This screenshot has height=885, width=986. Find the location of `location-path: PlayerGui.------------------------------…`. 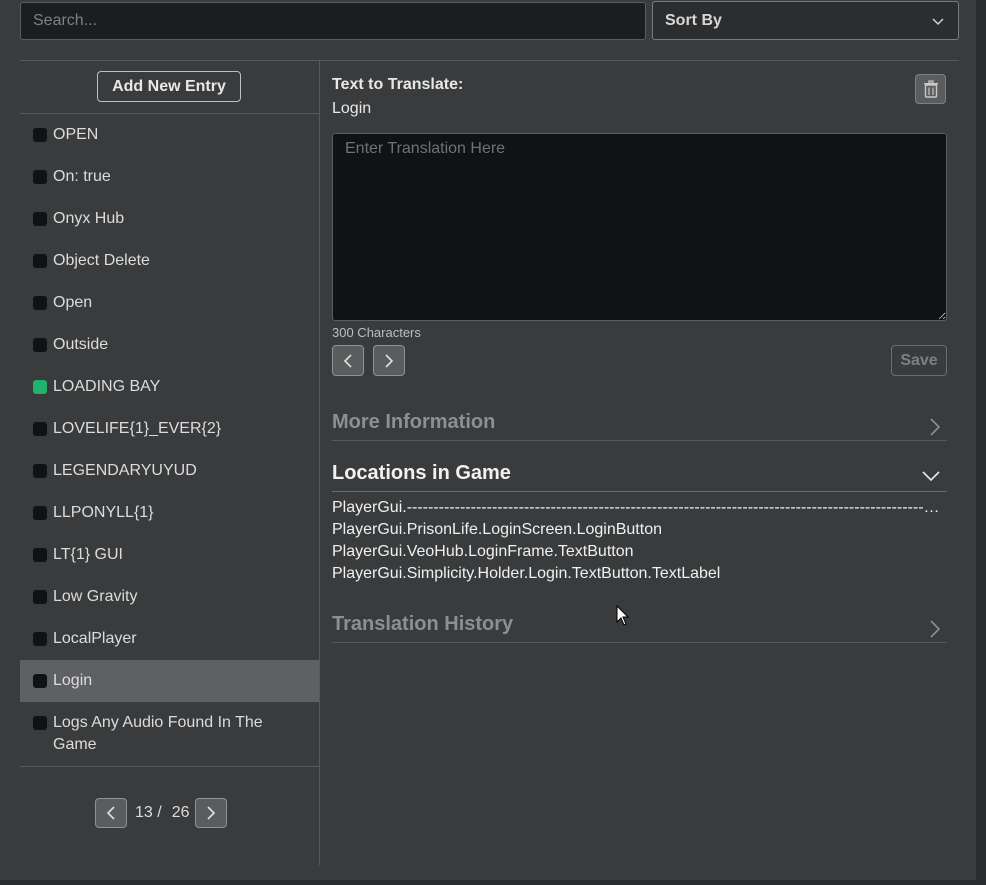

location-path: PlayerGui.------------------------------… is located at coordinates (636, 507).